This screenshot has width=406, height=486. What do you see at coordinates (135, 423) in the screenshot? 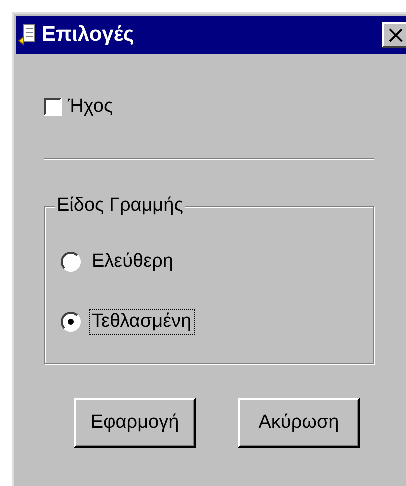
I see `apply-button: Εφαρμογή` at bounding box center [135, 423].